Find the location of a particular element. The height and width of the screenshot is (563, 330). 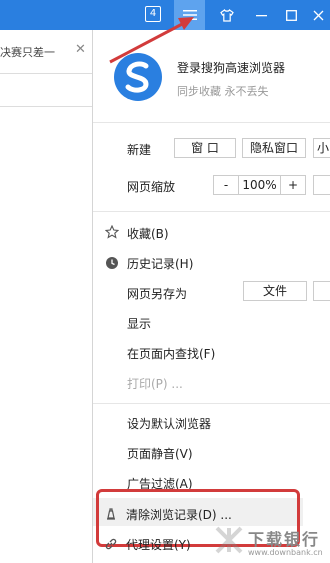

tab-title: 决赛只差一 is located at coordinates (27, 52).